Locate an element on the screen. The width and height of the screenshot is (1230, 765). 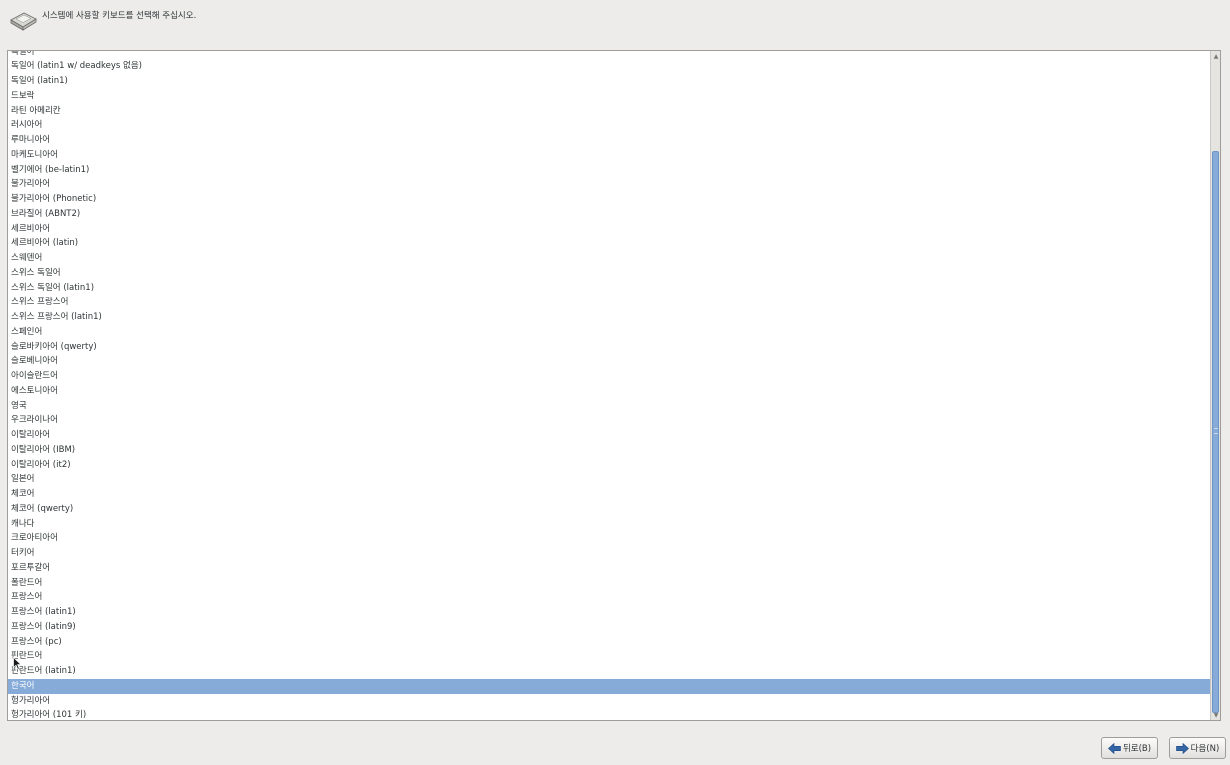
scroll-up-icon: ▲ is located at coordinates (1215, 56).